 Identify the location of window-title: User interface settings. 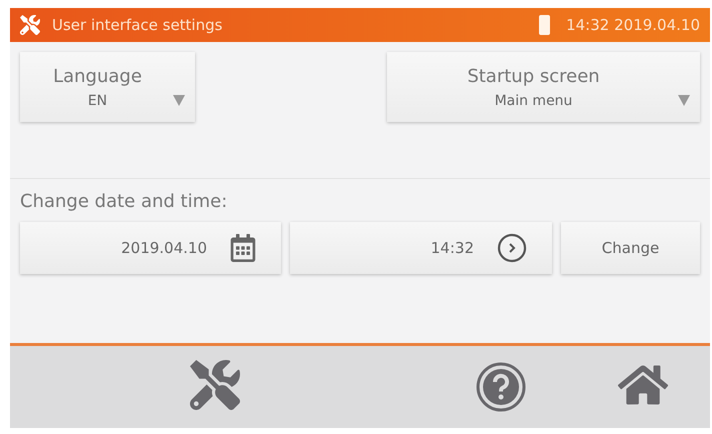
(138, 25).